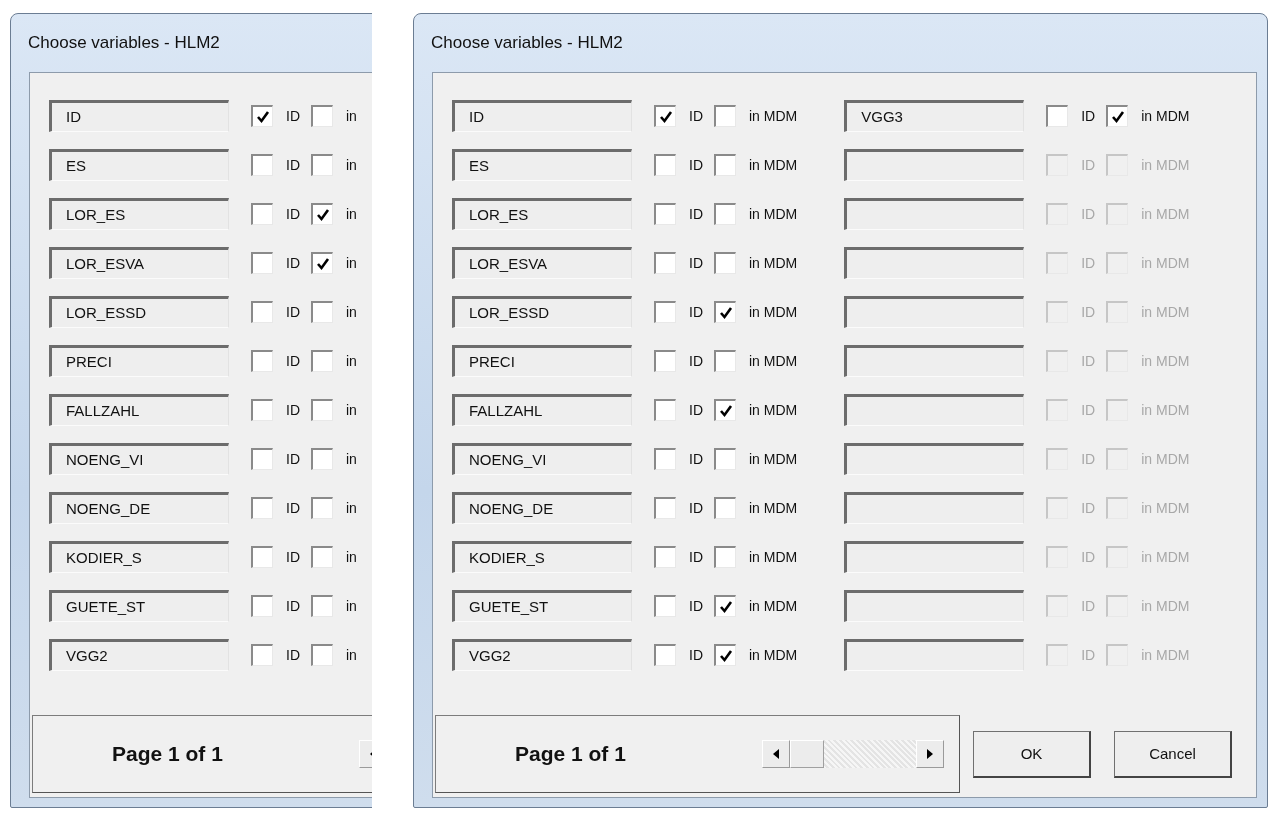 The width and height of the screenshot is (1277, 820). Describe the element at coordinates (807, 754) in the screenshot. I see `scrollbar-thumb` at that location.